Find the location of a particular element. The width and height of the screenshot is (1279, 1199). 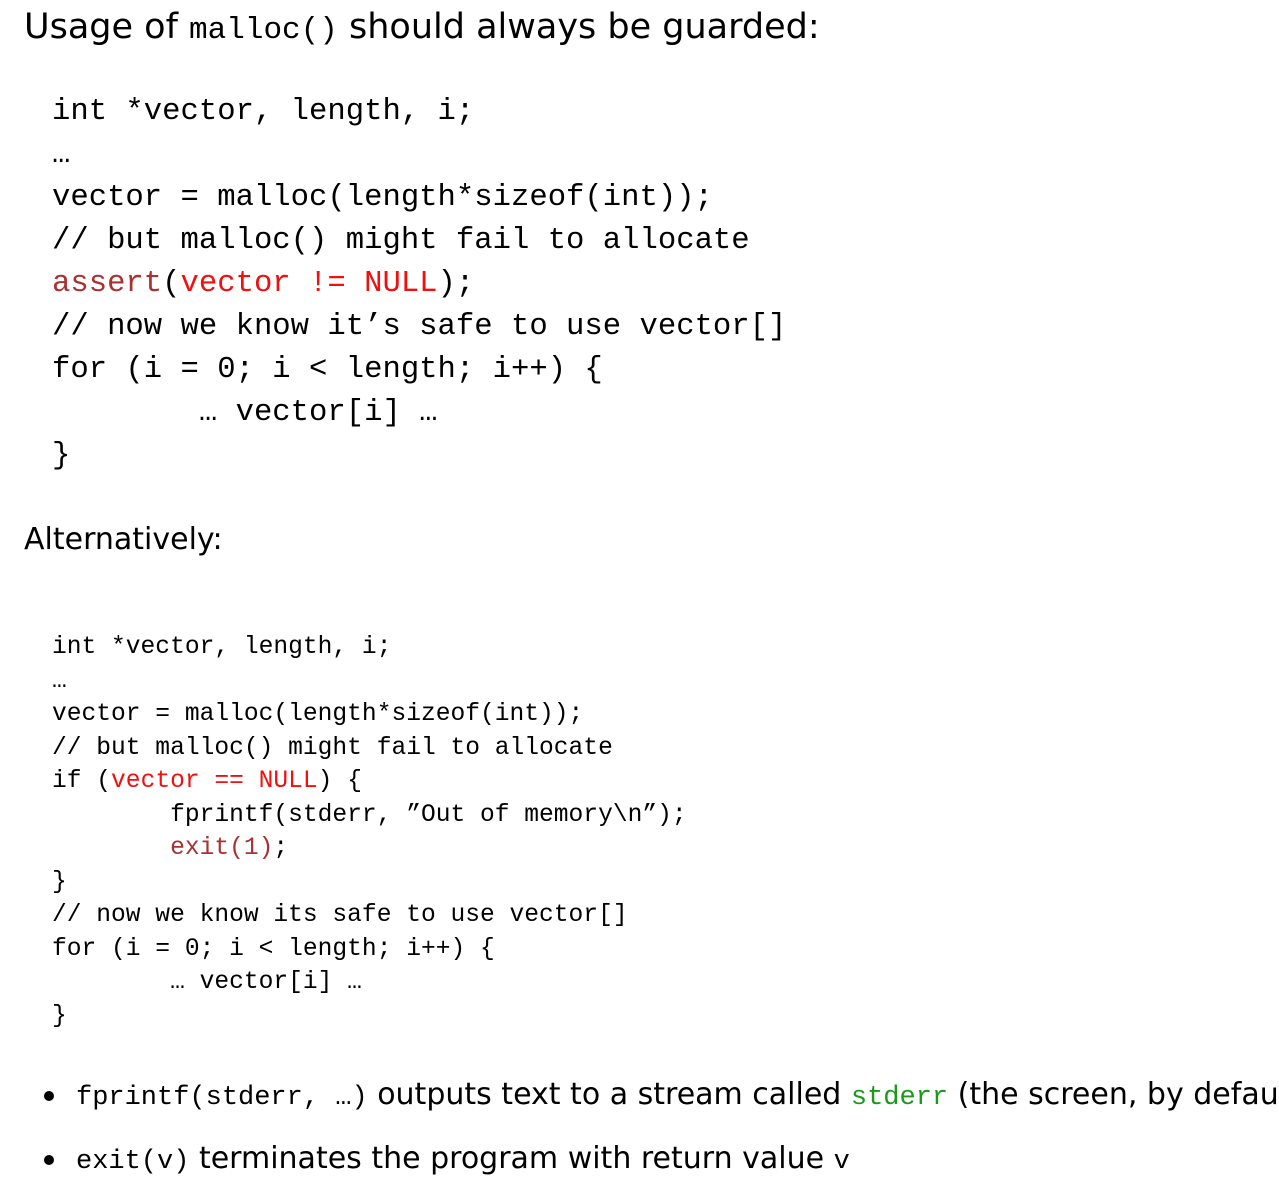

code-token: ; is located at coordinates (281, 848).